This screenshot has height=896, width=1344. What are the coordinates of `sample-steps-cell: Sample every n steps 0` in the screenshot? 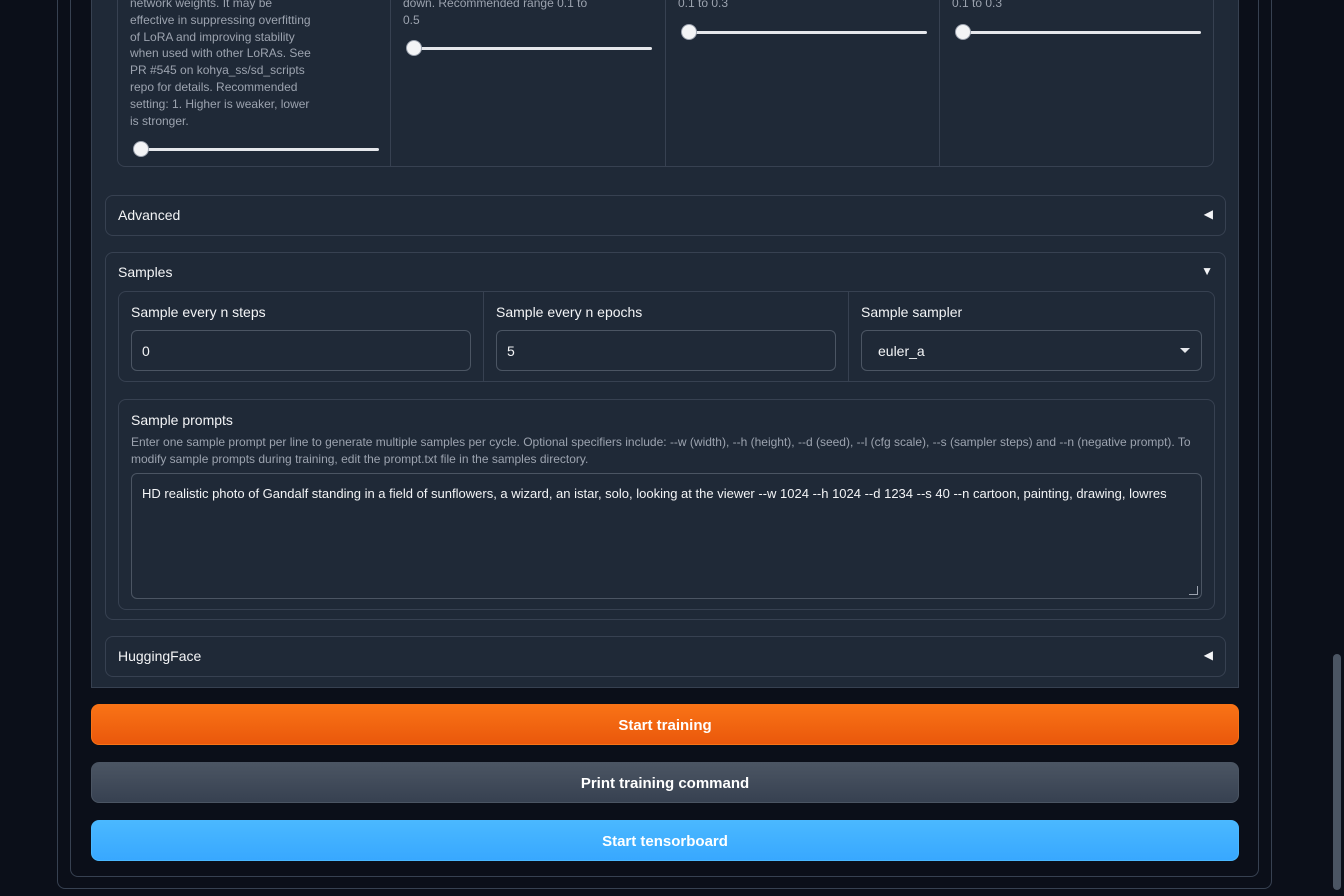 It's located at (301, 336).